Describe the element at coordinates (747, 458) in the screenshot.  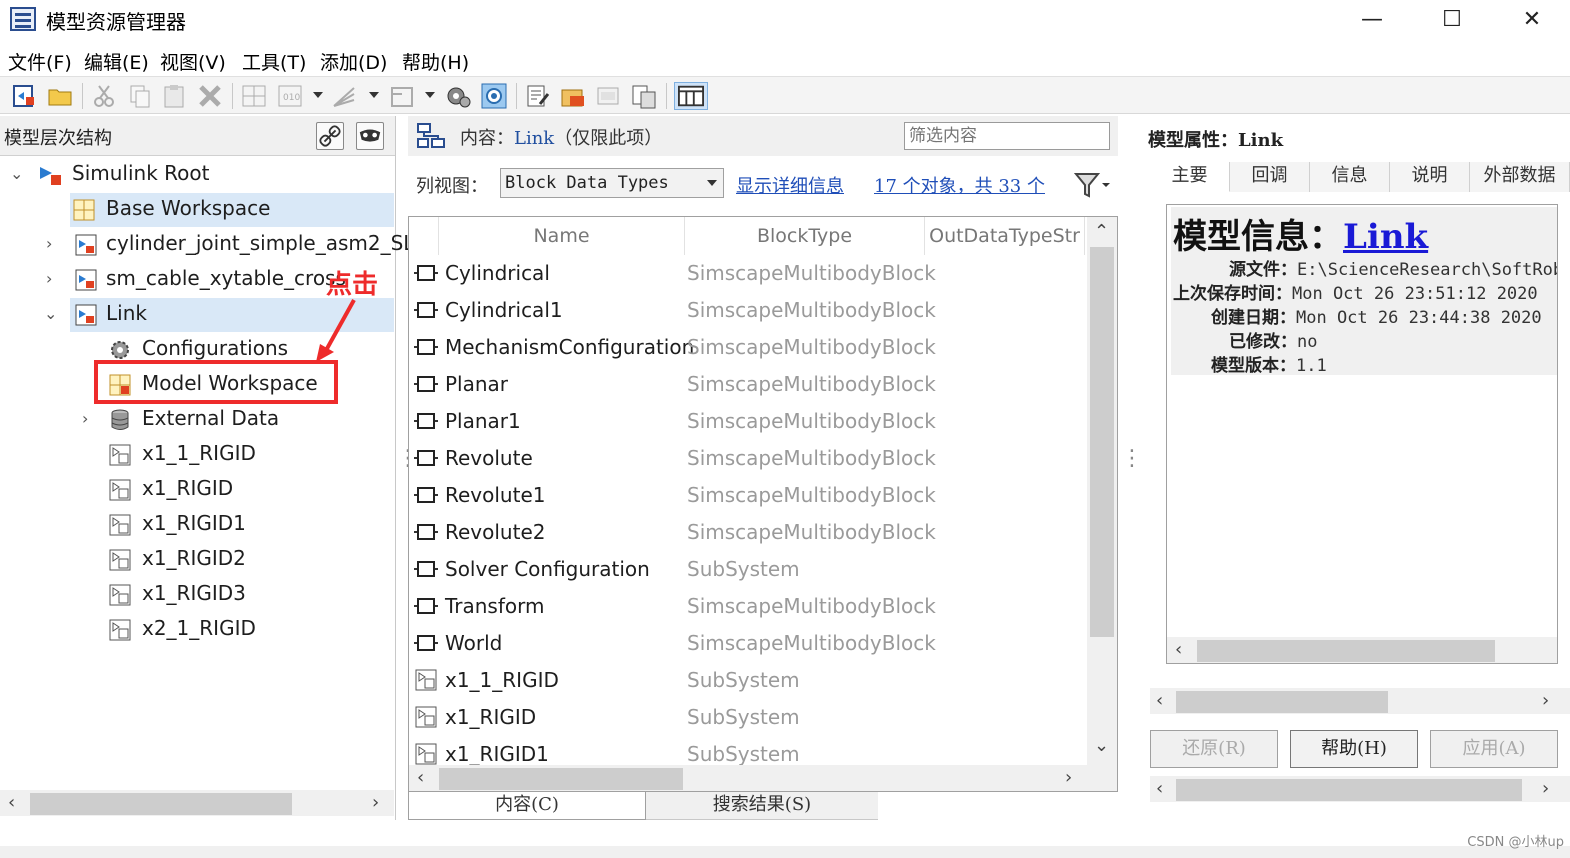
I see `table-row: Revolute SimscapeMultibodyBlock` at that location.